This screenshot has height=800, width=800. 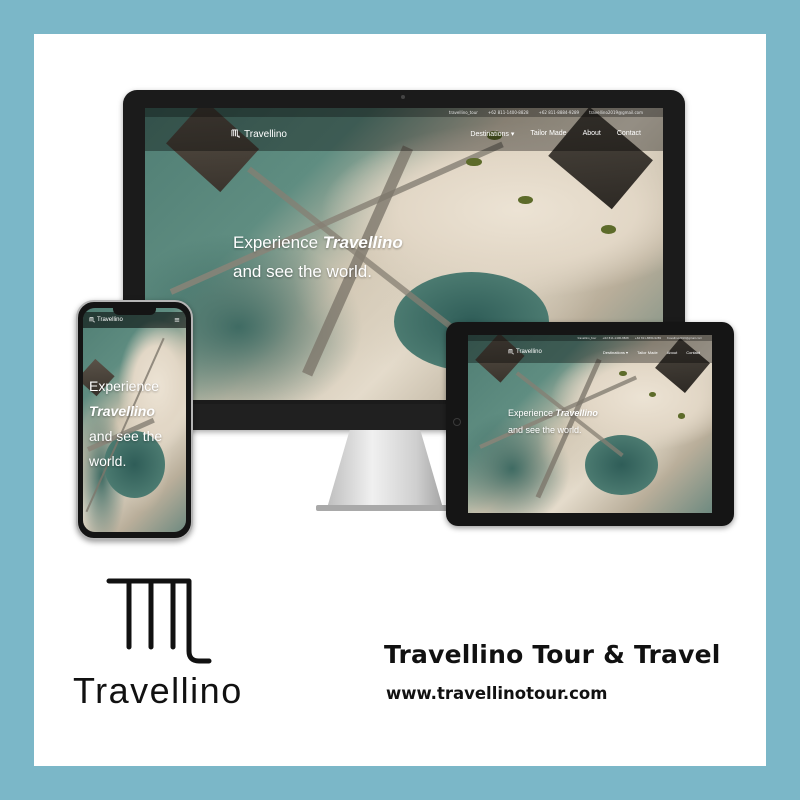 What do you see at coordinates (177, 320) in the screenshot?
I see `hamburger-menu-icon: ≡` at bounding box center [177, 320].